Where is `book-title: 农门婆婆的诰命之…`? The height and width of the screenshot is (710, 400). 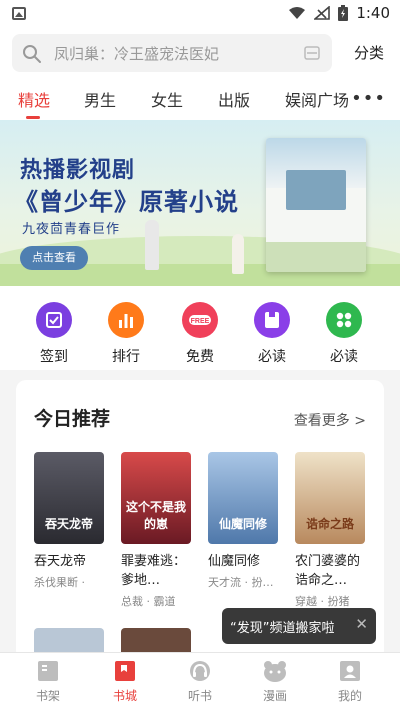 book-title: 农门婆婆的诰命之… is located at coordinates (328, 571).